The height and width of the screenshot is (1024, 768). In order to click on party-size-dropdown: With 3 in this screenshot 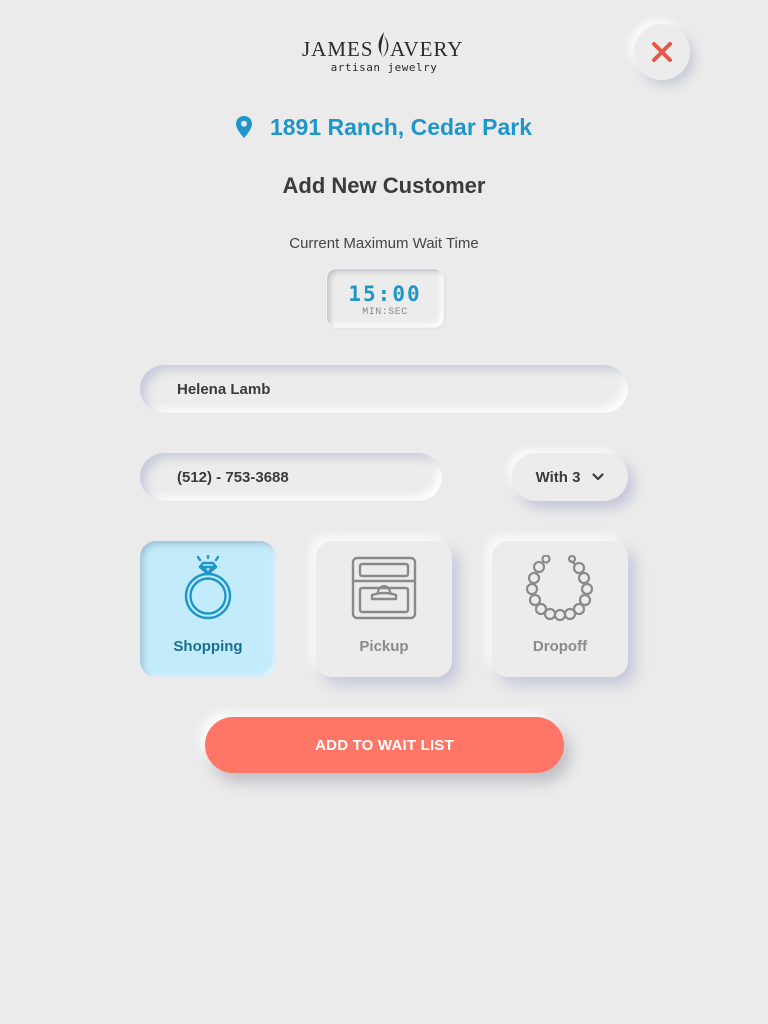, I will do `click(570, 477)`.